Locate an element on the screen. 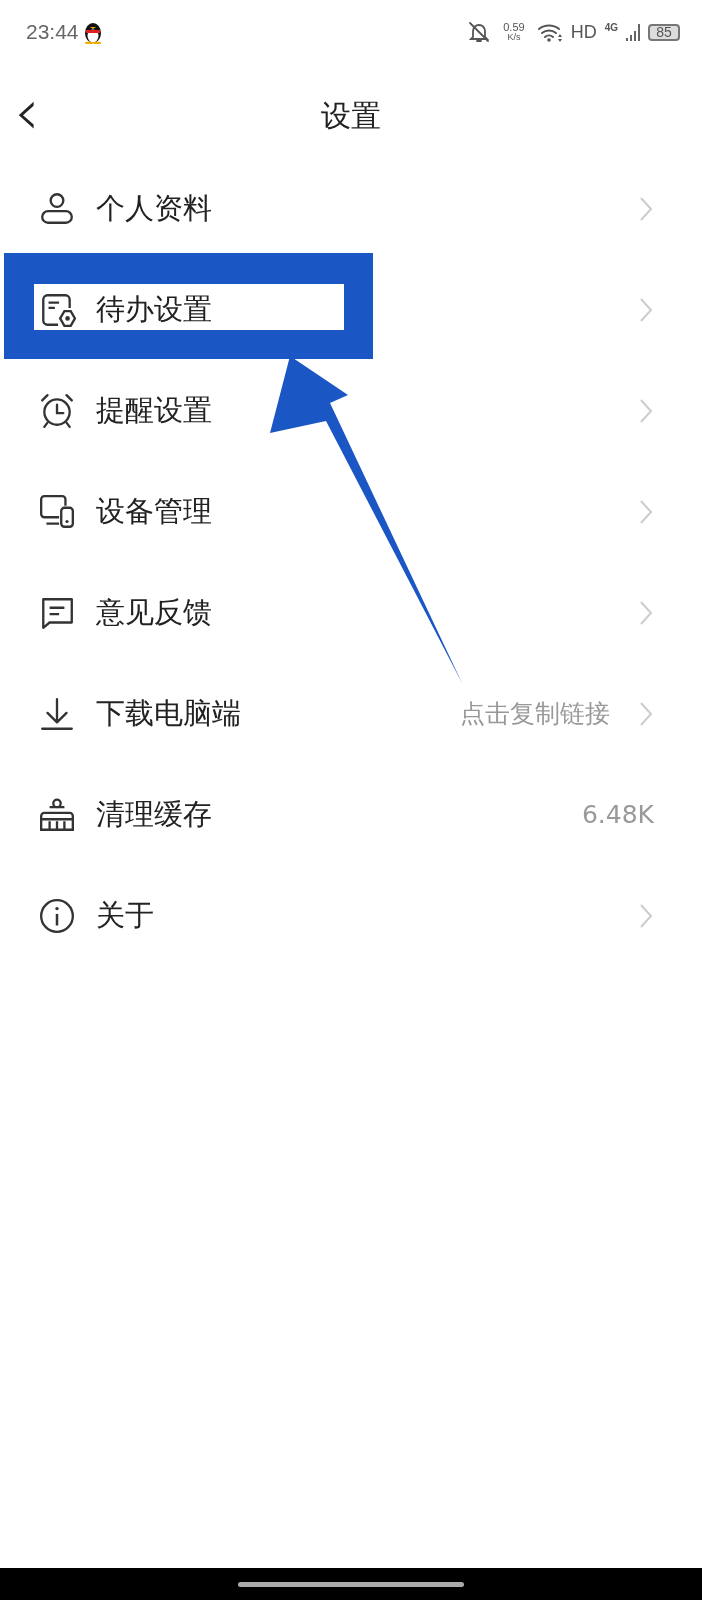 Image resolution: width=702 pixels, height=1600 pixels. setting-label: 关于 is located at coordinates (125, 915).